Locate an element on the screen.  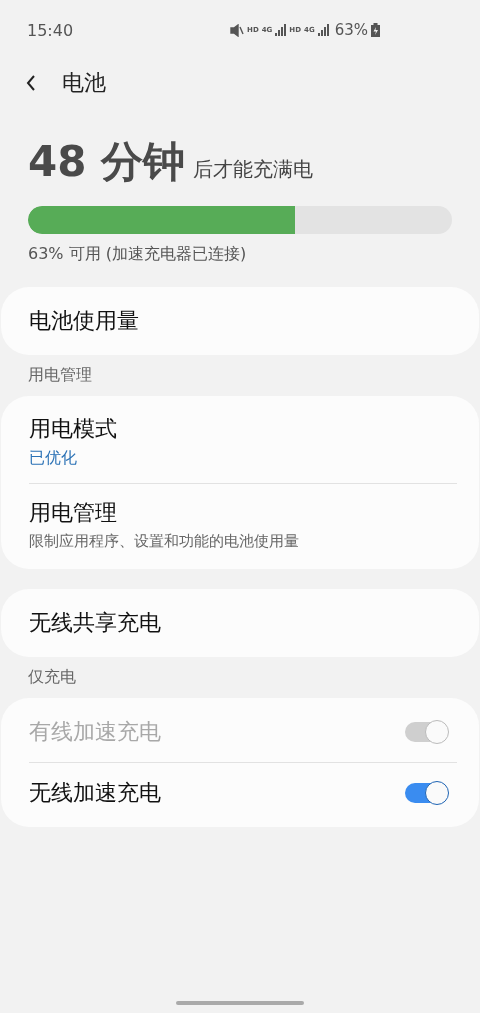
settings-item: 用电模式 已优化 is located at coordinates (240, 441).